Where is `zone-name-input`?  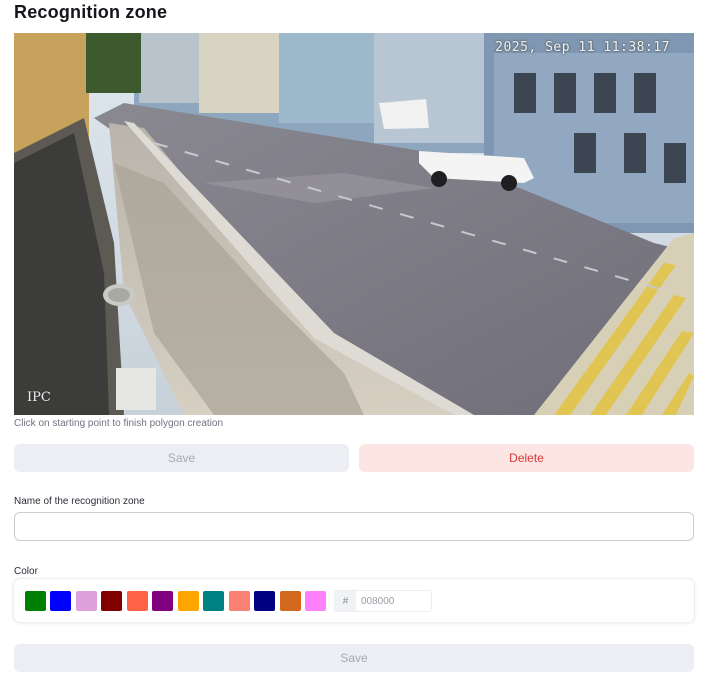
zone-name-input is located at coordinates (354, 526).